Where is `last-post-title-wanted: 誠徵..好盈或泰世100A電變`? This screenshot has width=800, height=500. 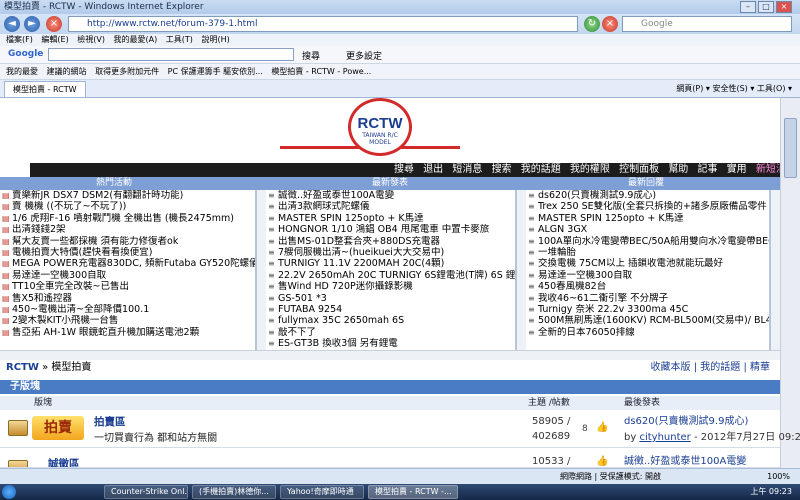 last-post-title-wanted: 誠徵..好盈或泰世100A電變 is located at coordinates (685, 459).